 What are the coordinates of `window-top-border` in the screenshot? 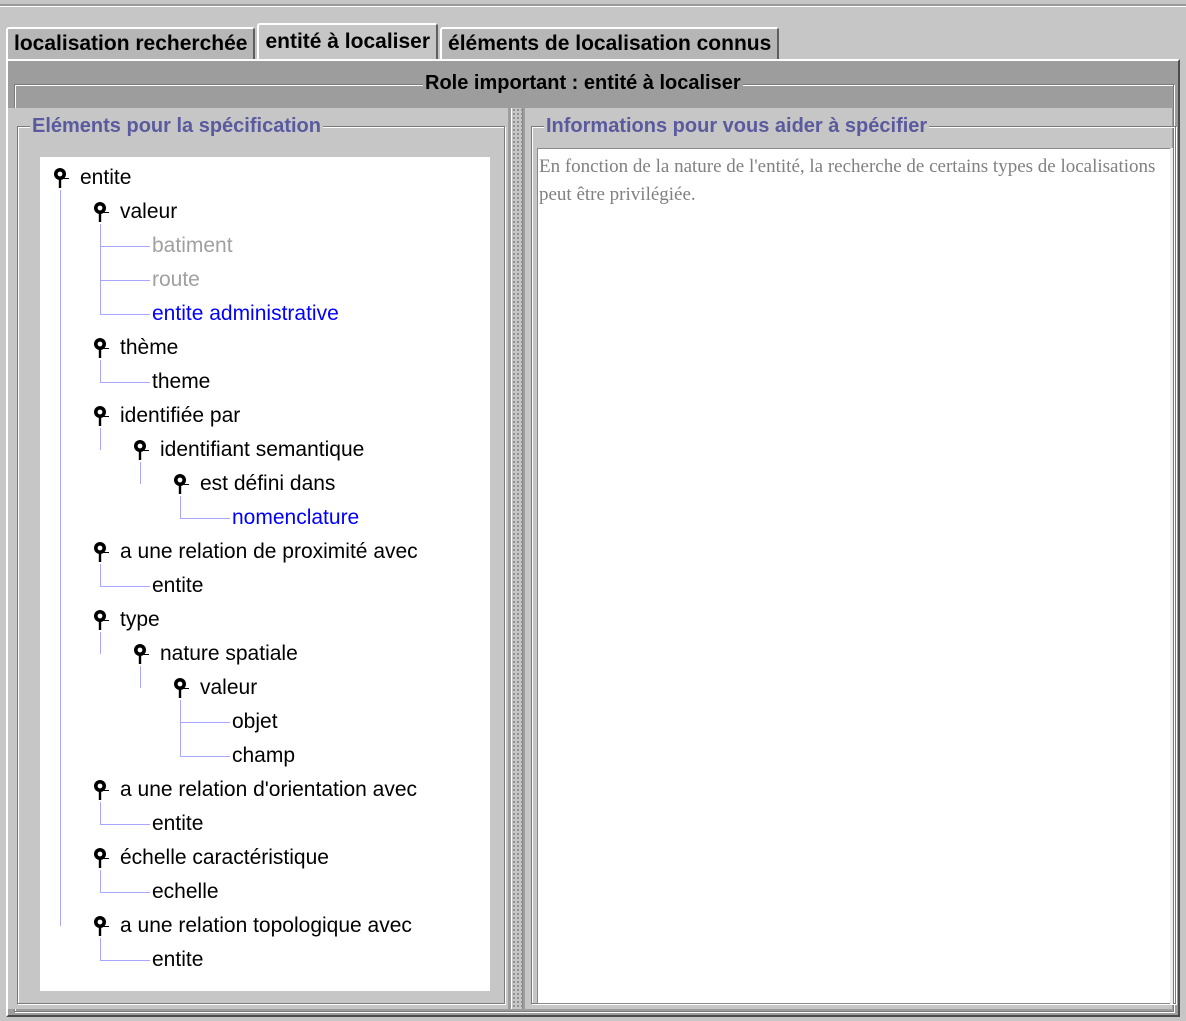 It's located at (593, 5).